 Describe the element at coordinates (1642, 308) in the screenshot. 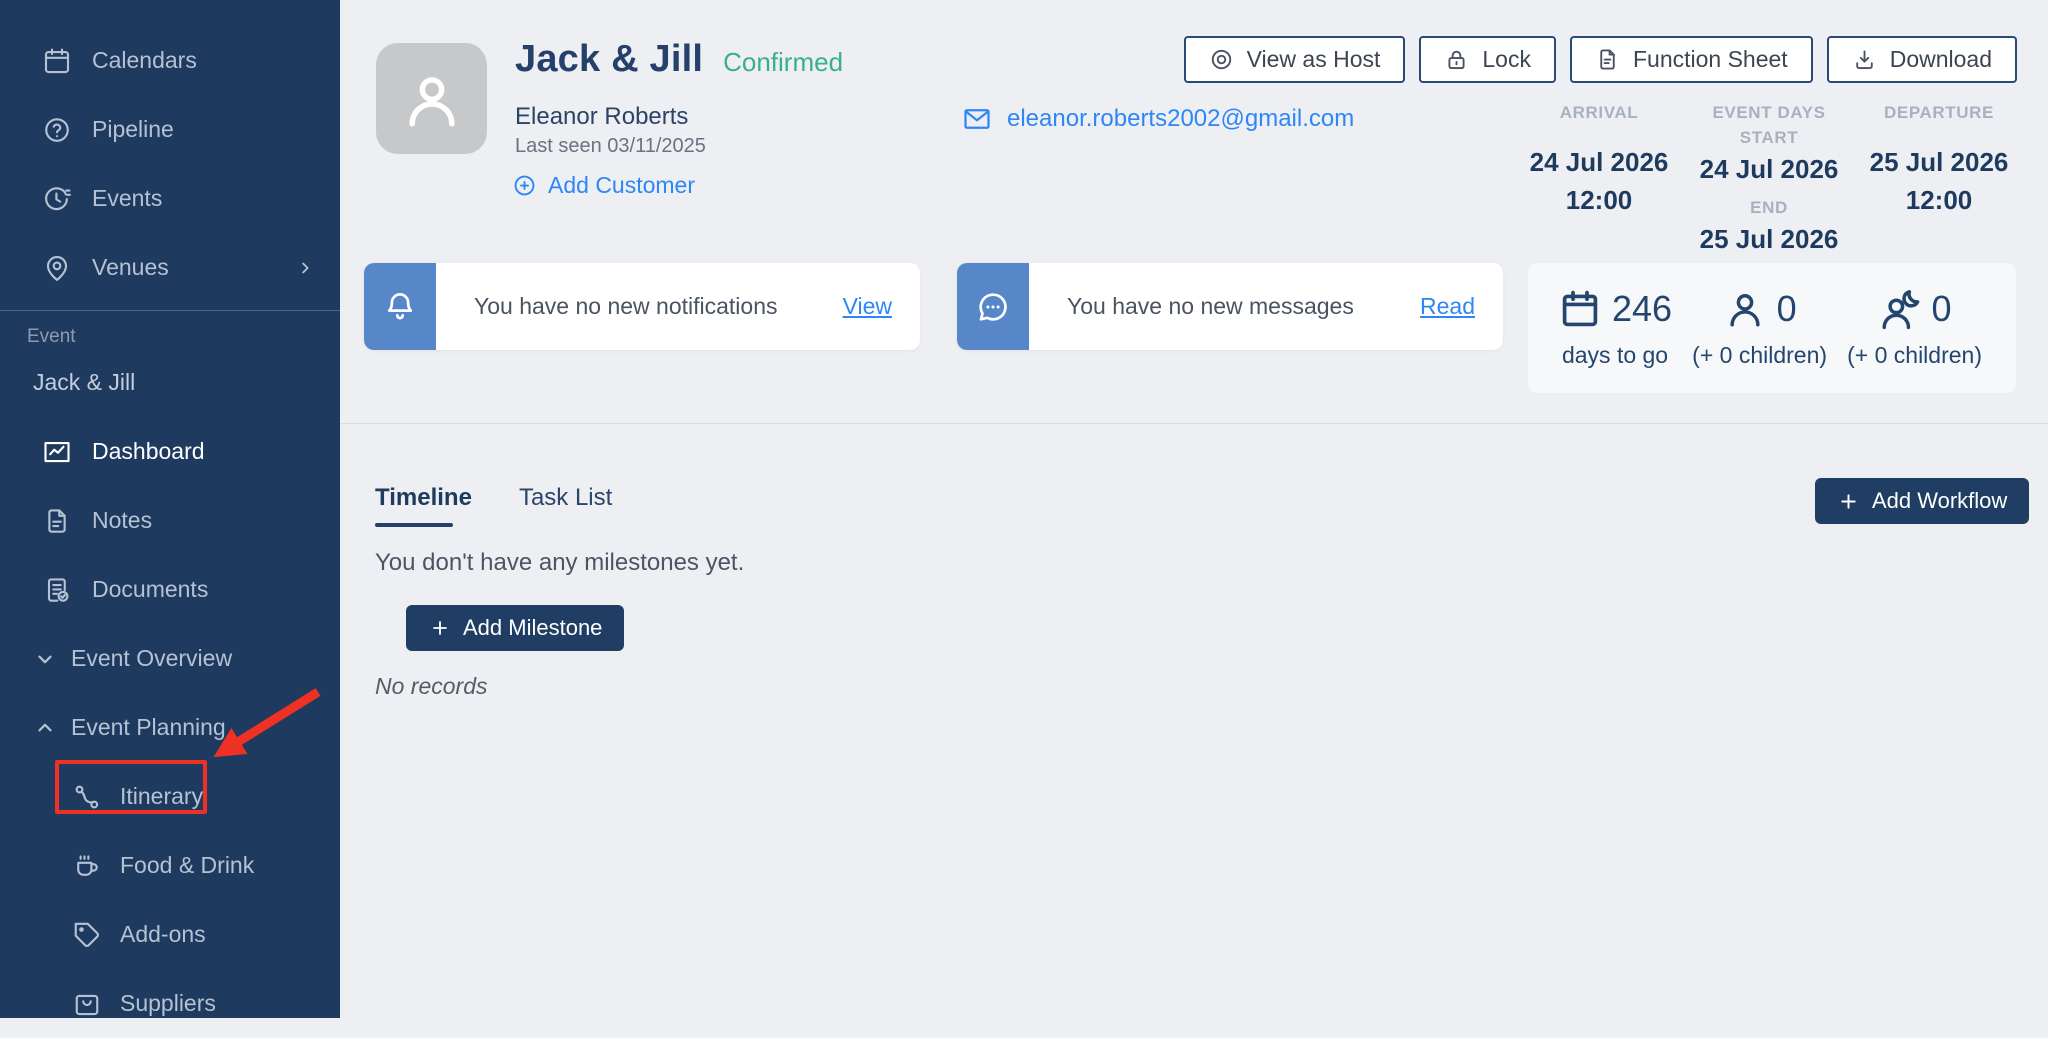

I see `stat-value: 246` at that location.